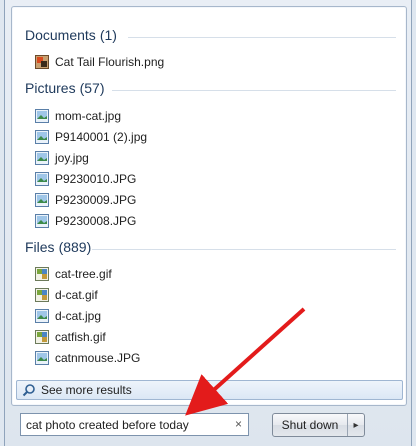 The width and height of the screenshot is (416, 446). I want to click on clear-search-icon: ×, so click(238, 424).